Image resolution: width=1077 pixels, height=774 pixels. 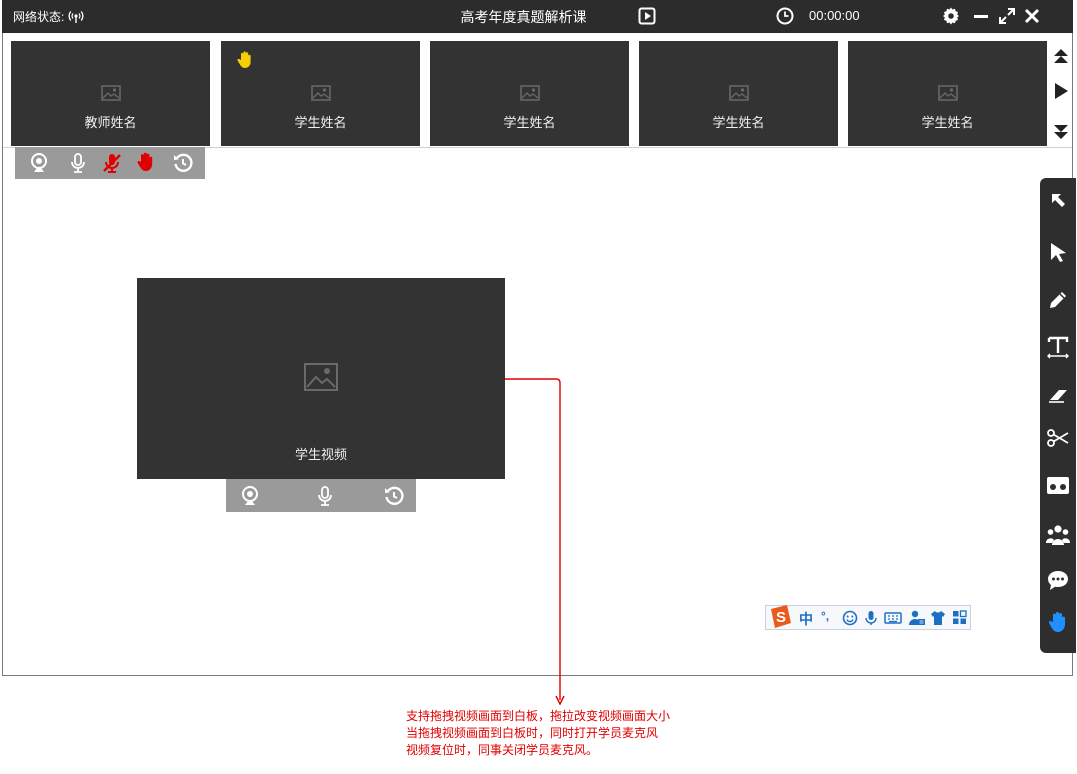 What do you see at coordinates (893, 618) in the screenshot?
I see `keyboard-icon` at bounding box center [893, 618].